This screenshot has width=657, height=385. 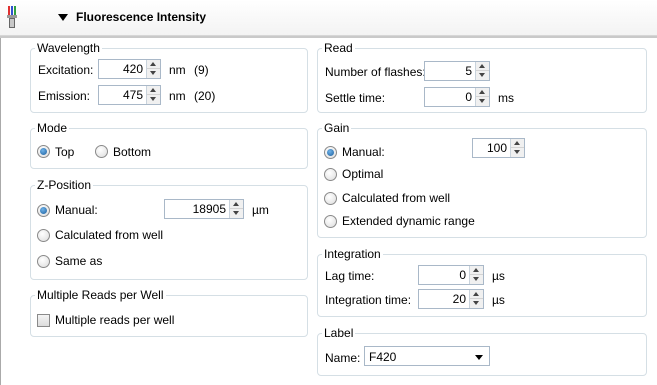 What do you see at coordinates (153, 99) in the screenshot?
I see `emission-down-button` at bounding box center [153, 99].